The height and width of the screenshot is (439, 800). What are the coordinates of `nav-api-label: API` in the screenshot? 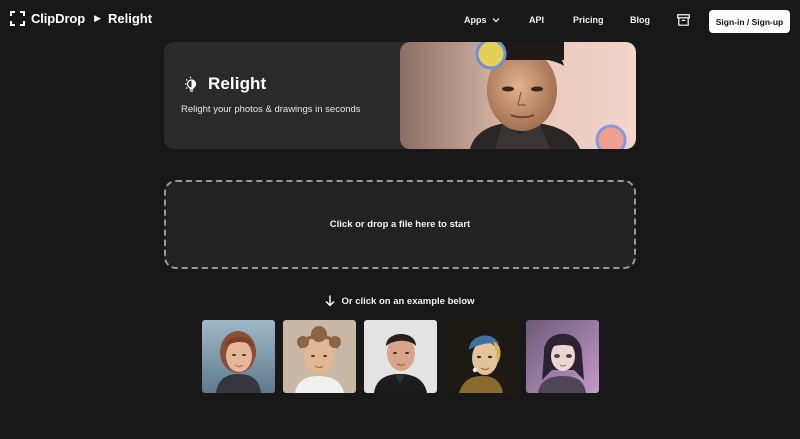 It's located at (537, 20).